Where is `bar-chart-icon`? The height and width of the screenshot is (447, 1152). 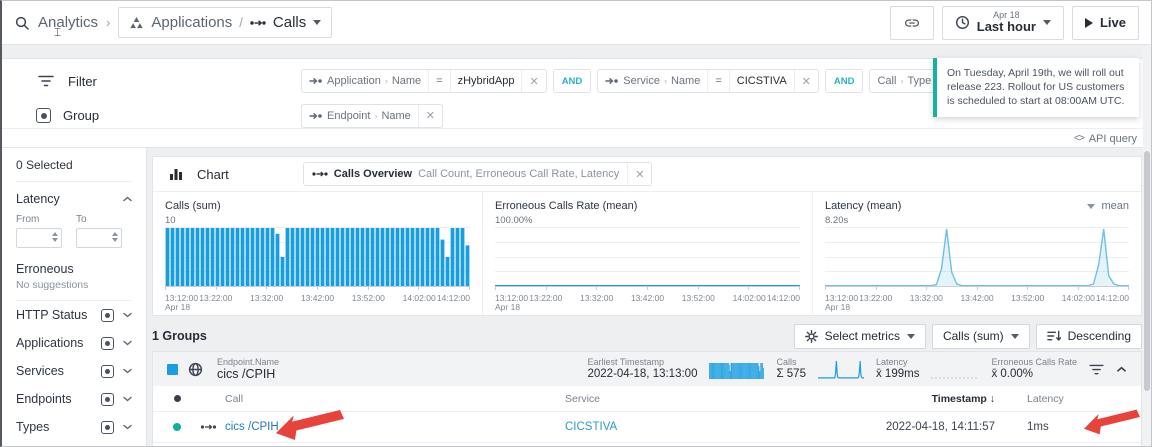 bar-chart-icon is located at coordinates (176, 174).